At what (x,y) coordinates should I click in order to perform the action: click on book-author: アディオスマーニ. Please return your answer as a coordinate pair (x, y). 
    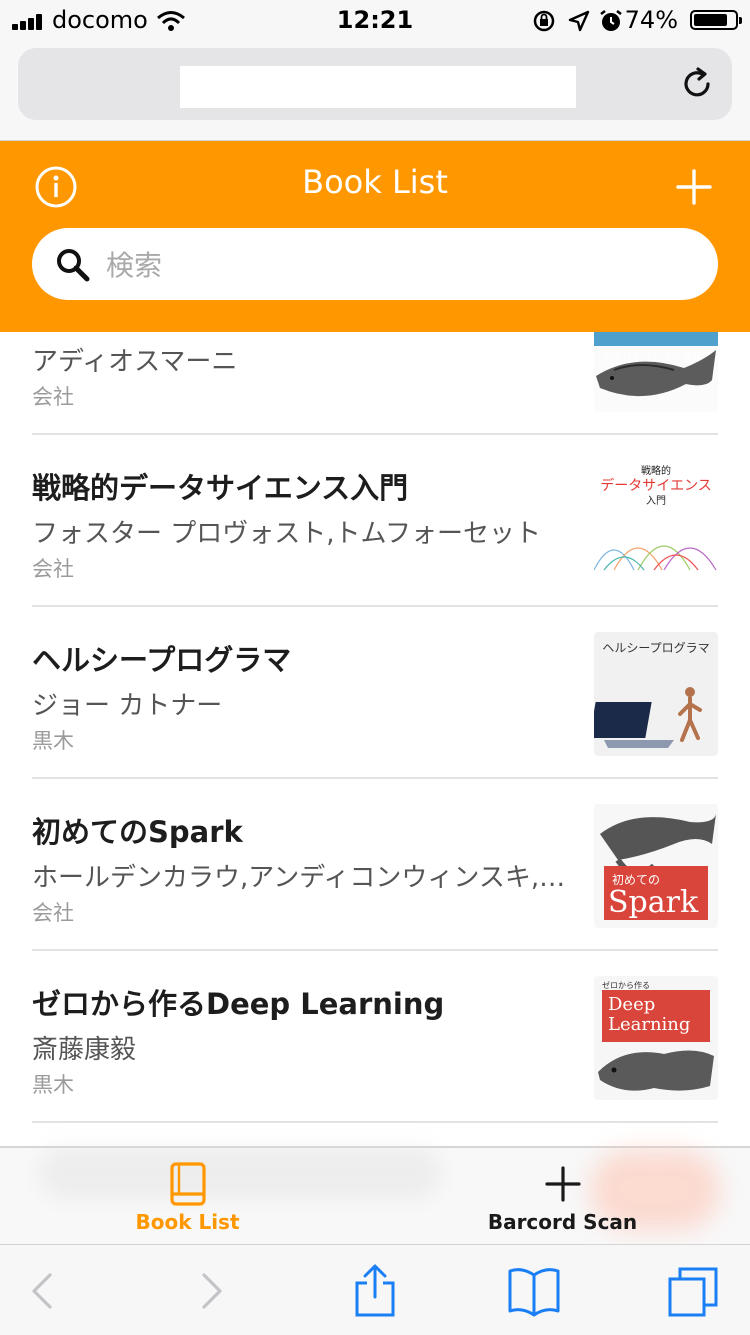
    Looking at the image, I should click on (135, 362).